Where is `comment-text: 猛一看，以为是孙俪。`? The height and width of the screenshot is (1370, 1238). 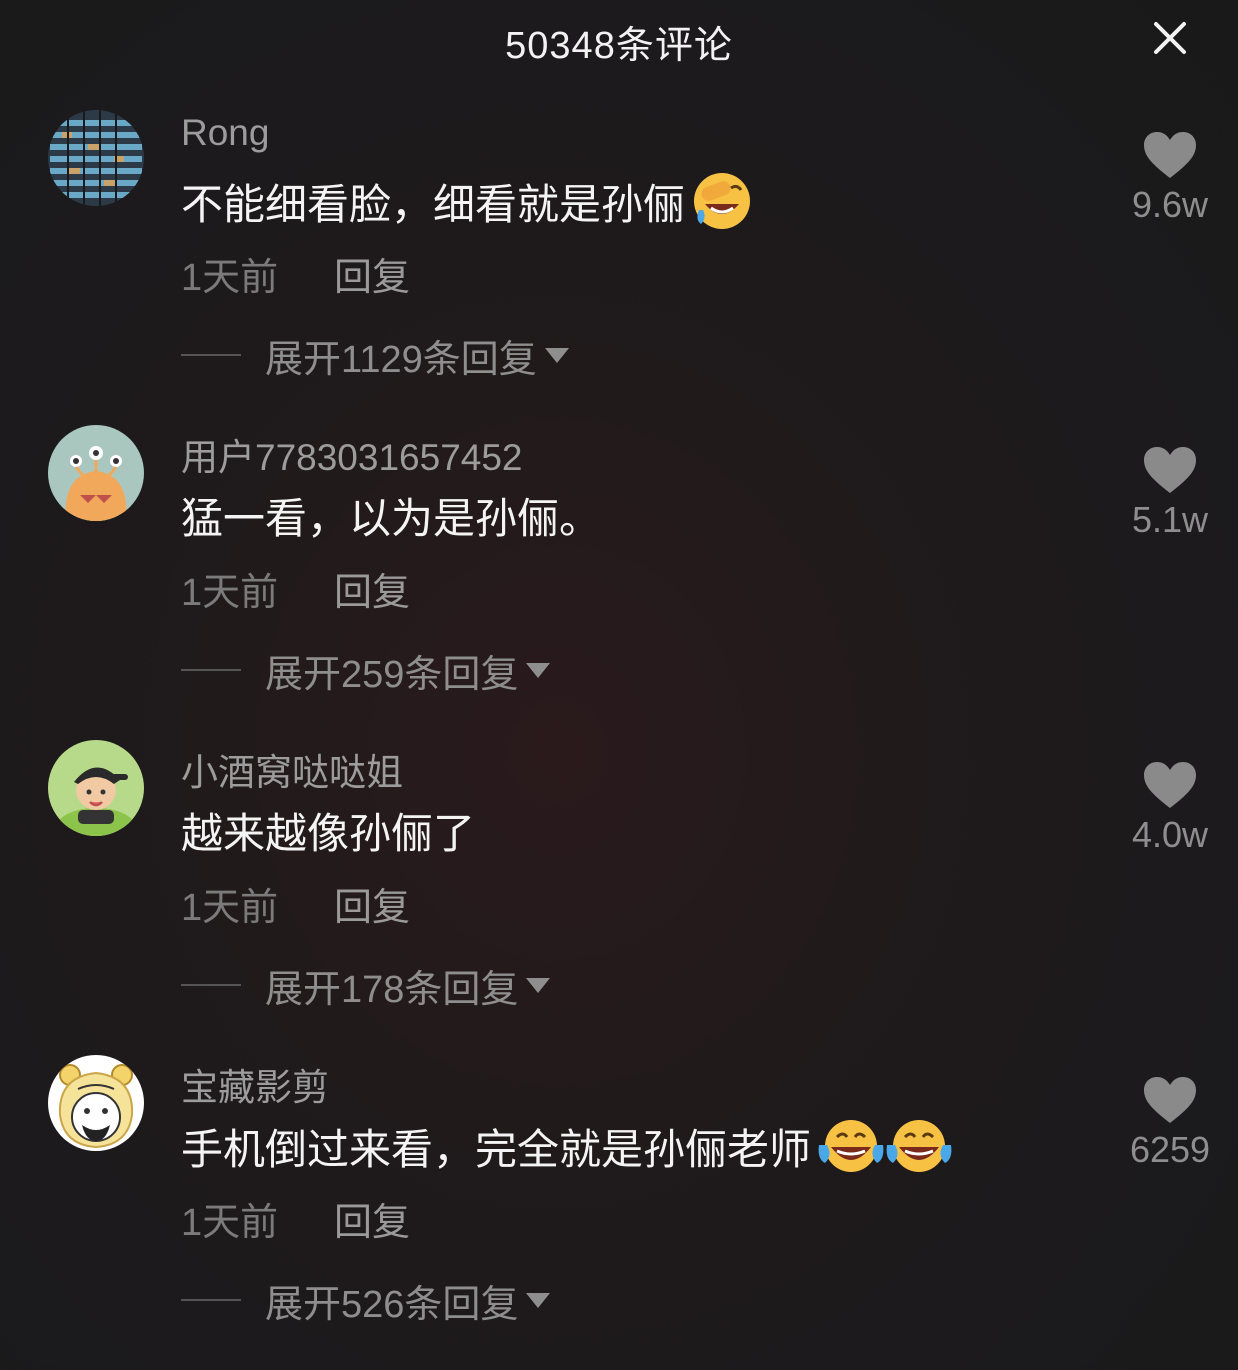 comment-text: 猛一看，以为是孙俪。 is located at coordinates (391, 515).